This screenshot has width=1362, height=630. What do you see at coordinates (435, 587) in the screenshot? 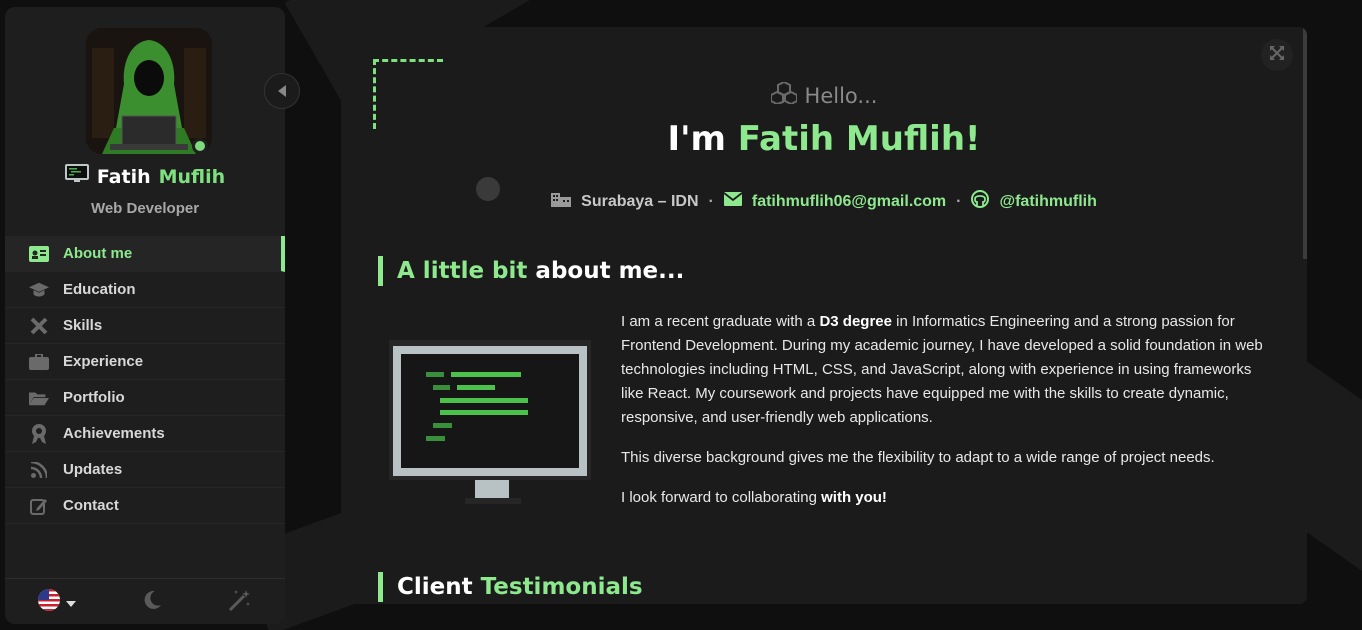
I see `testimonials-title: Client` at bounding box center [435, 587].